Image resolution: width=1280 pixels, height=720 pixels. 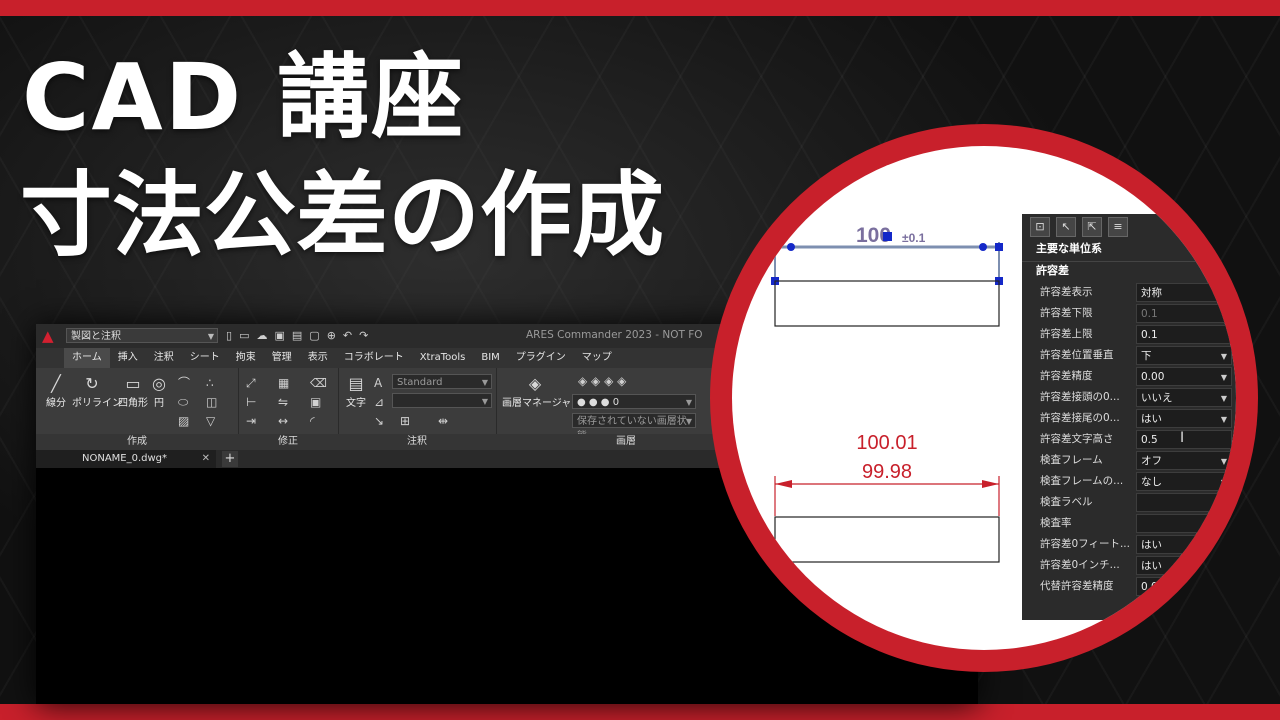 What do you see at coordinates (1129, 418) in the screenshot?
I see `property-row: 許容差接尾の0... はい ▼` at bounding box center [1129, 418].